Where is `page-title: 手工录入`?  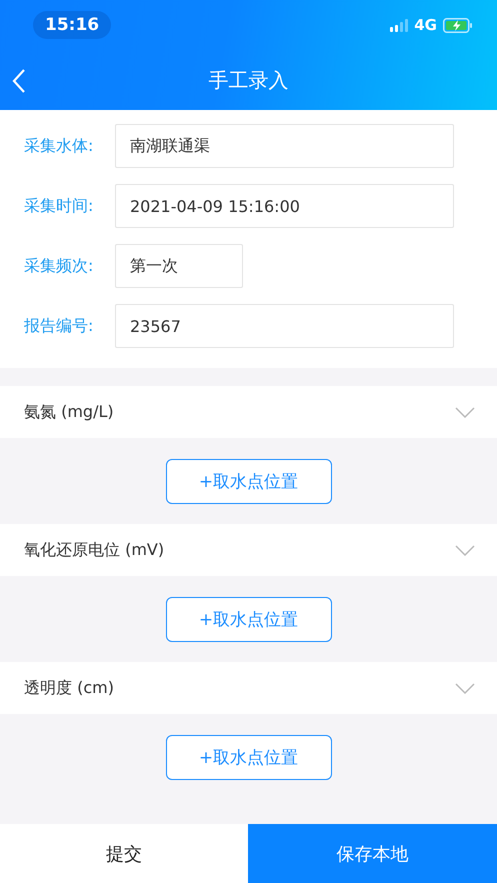
page-title: 手工录入 is located at coordinates (248, 80).